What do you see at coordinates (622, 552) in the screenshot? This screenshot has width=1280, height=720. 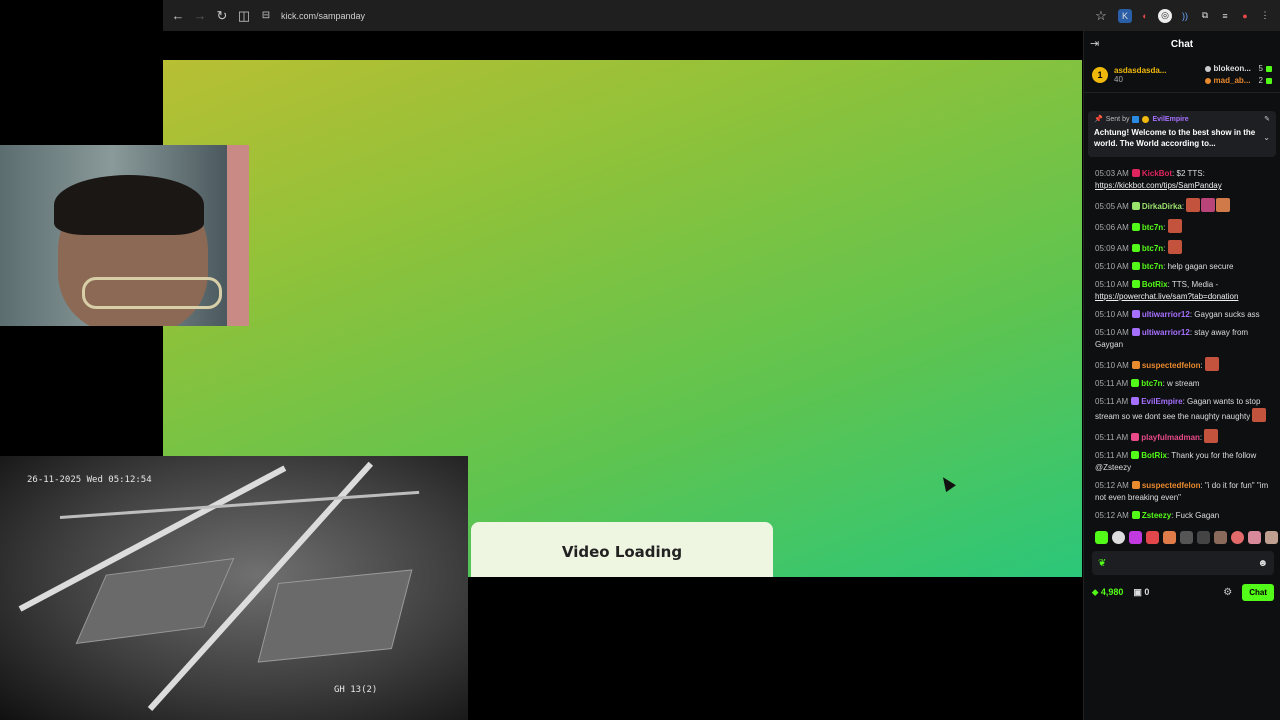 I see `video-loading-text: Video Loading` at bounding box center [622, 552].